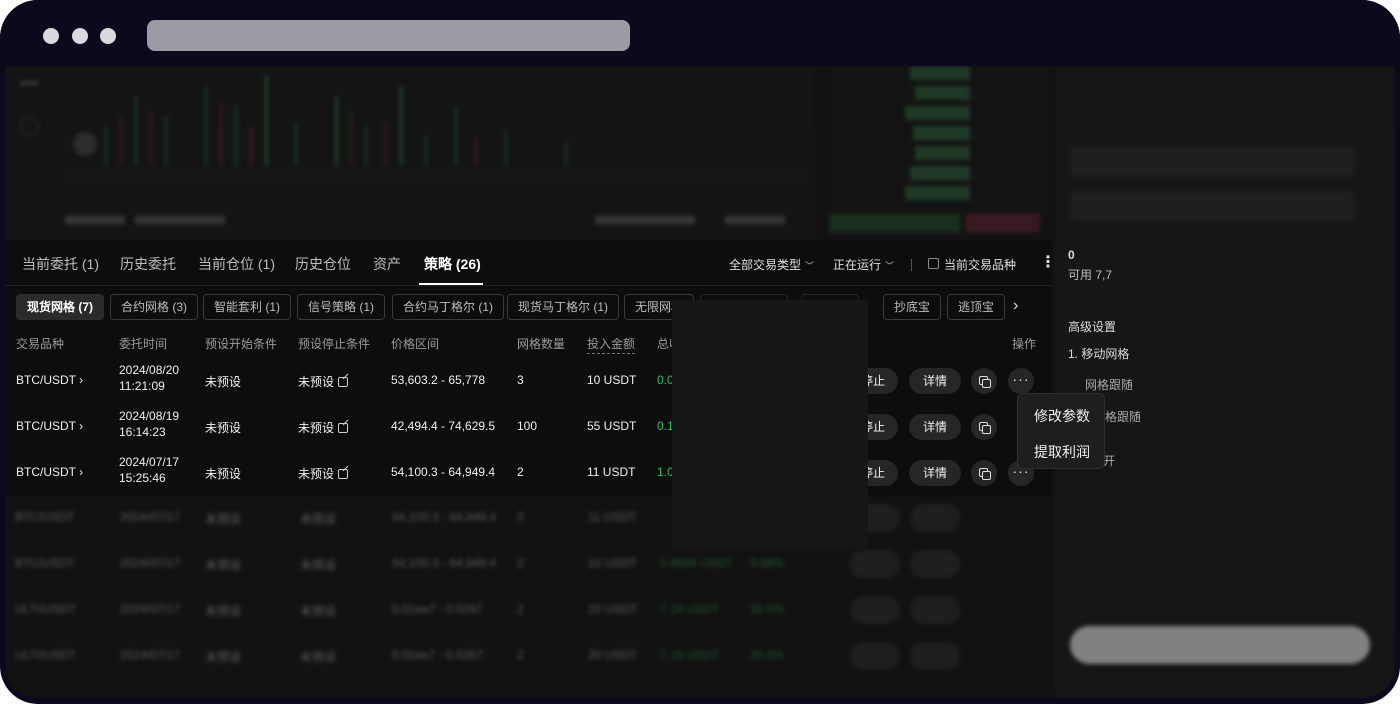  I want to click on order-date: 2024/08/20, so click(149, 370).